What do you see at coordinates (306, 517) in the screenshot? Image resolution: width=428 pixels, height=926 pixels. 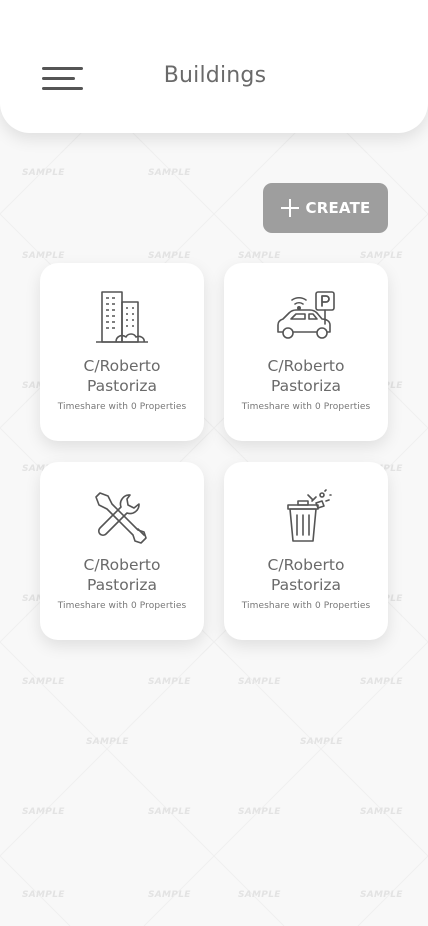 I see `trash-bin-icon` at bounding box center [306, 517].